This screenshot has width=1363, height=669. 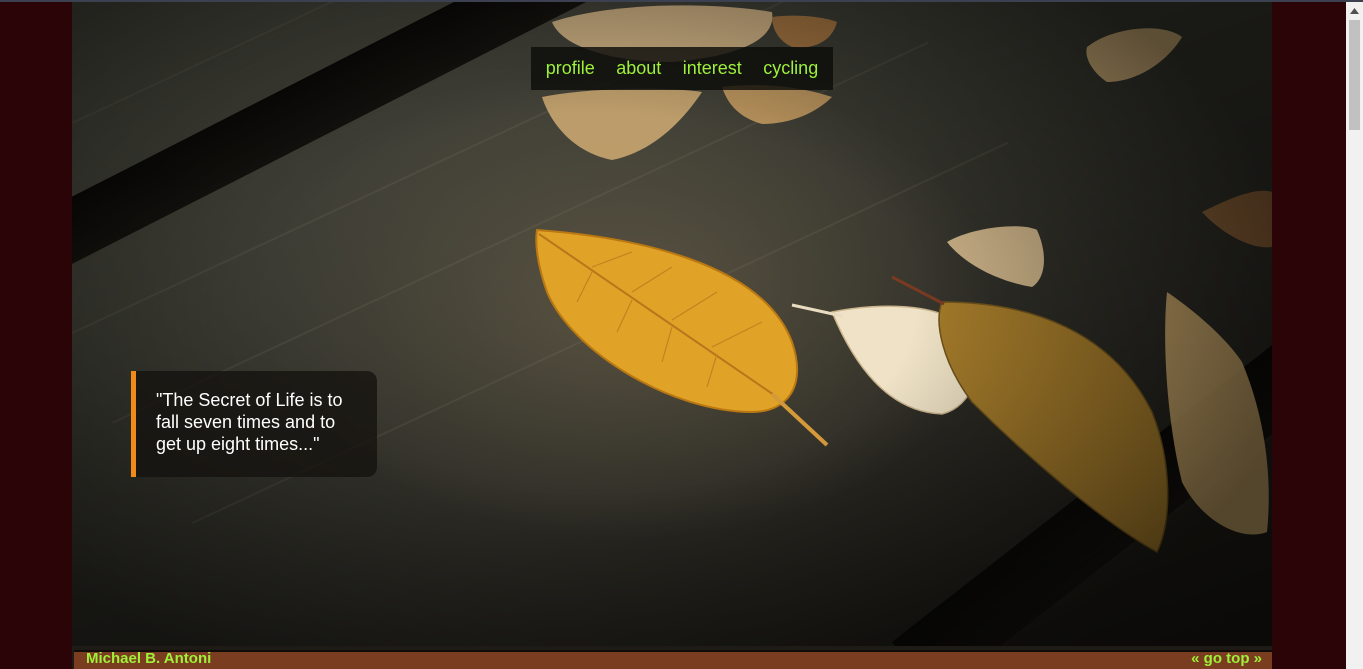 I want to click on golden-leaf, so click(x=682, y=337).